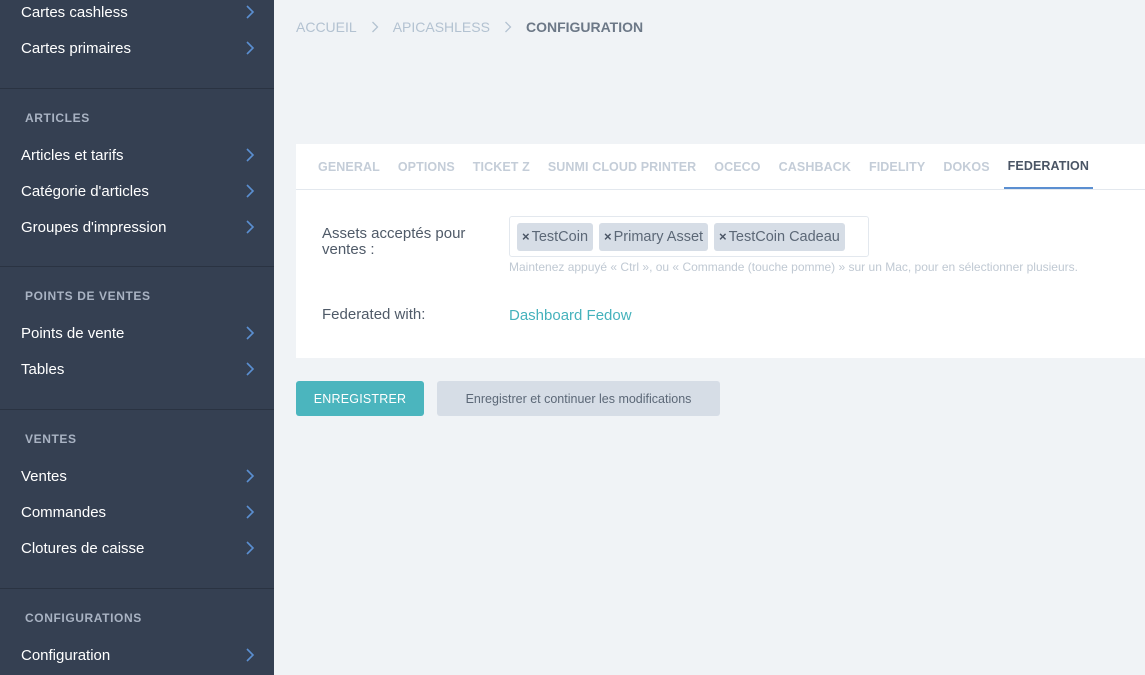 This screenshot has height=675, width=1145. I want to click on sidebar-item-commandes: Commandes, so click(137, 512).